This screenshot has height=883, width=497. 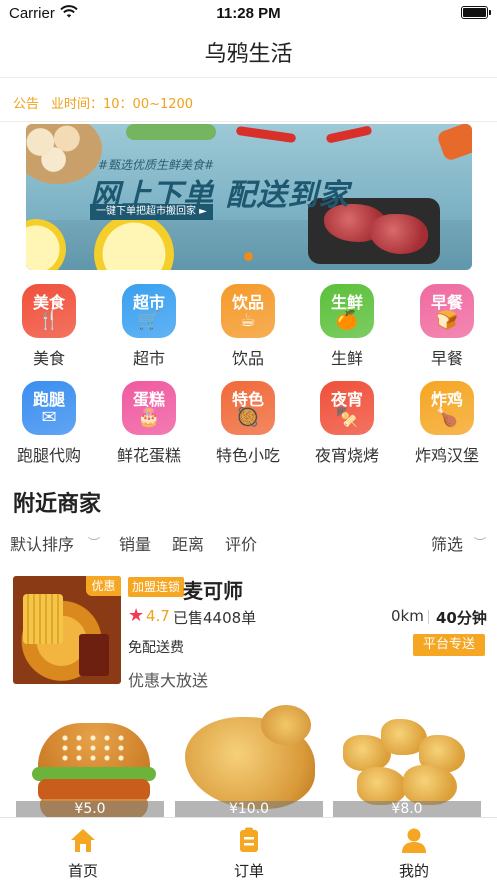 I want to click on delivery-fee: 免配送费, so click(x=156, y=648).